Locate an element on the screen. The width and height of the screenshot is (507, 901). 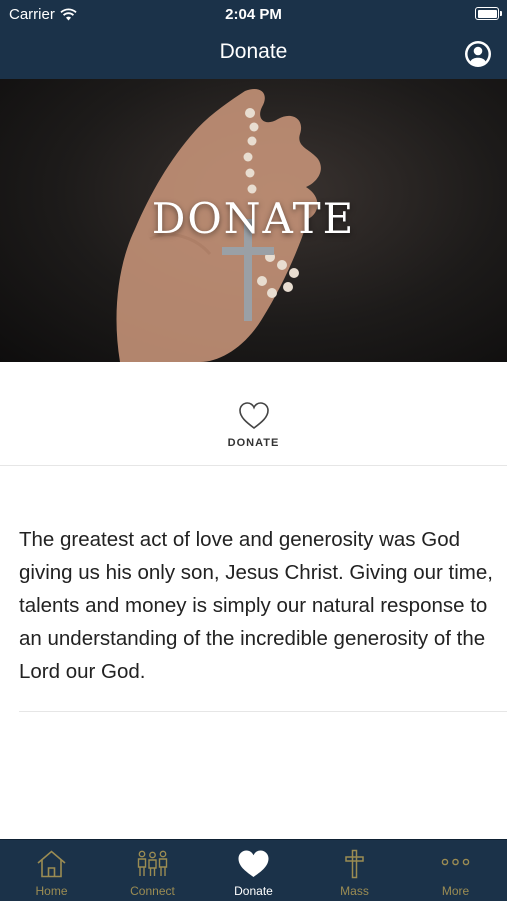
tab-label: Home is located at coordinates (51, 891).